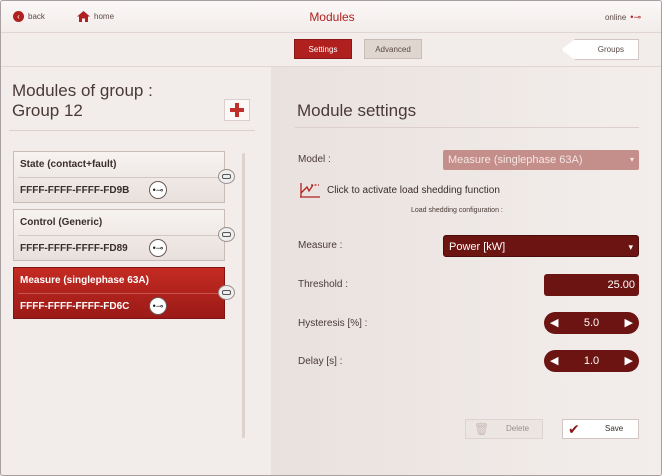 This screenshot has width=662, height=476. I want to click on measure-value: Power [kW], so click(477, 247).